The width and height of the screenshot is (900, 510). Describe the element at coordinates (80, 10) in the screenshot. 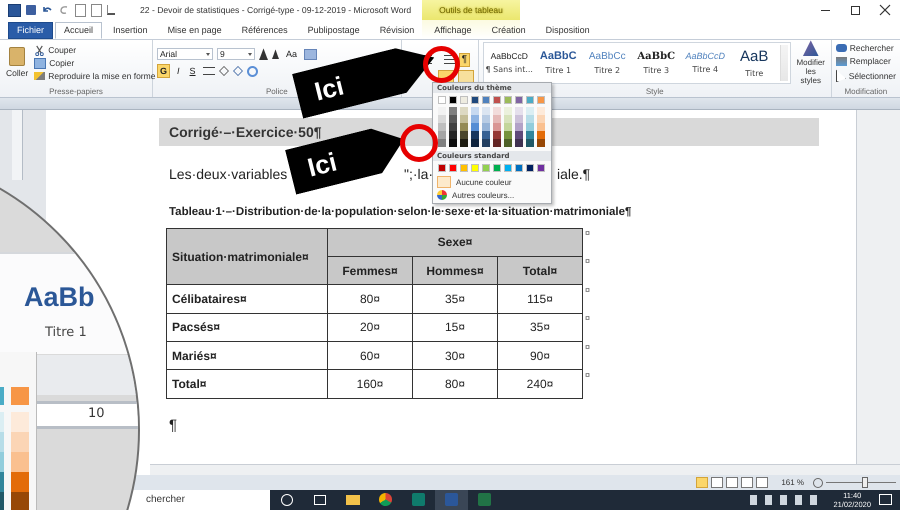

I see `print-preview-icon` at that location.